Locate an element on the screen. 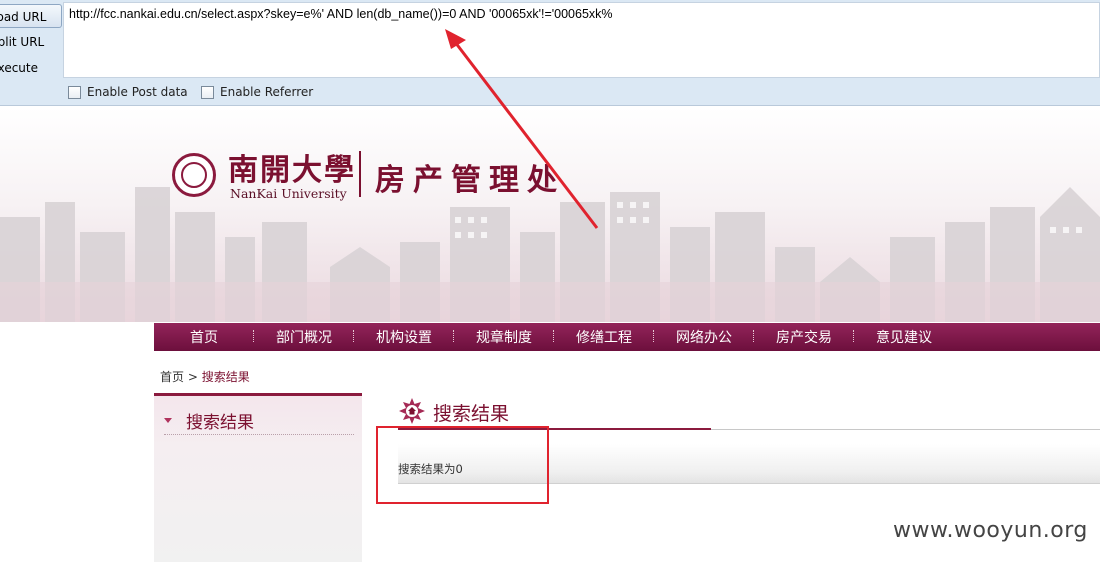 The image size is (1100, 562). split-url-label: Split URL is located at coordinates (22, 42).